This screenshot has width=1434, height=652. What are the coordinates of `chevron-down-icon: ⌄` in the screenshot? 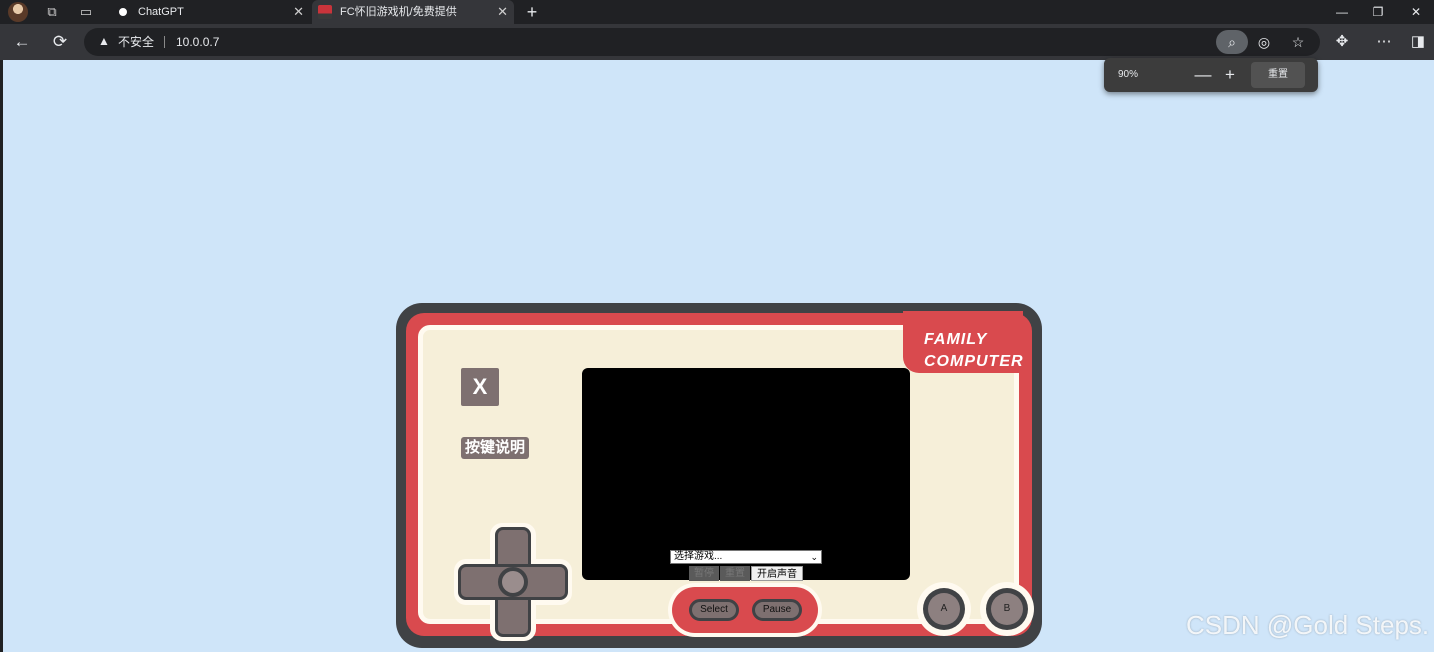 It's located at (814, 557).